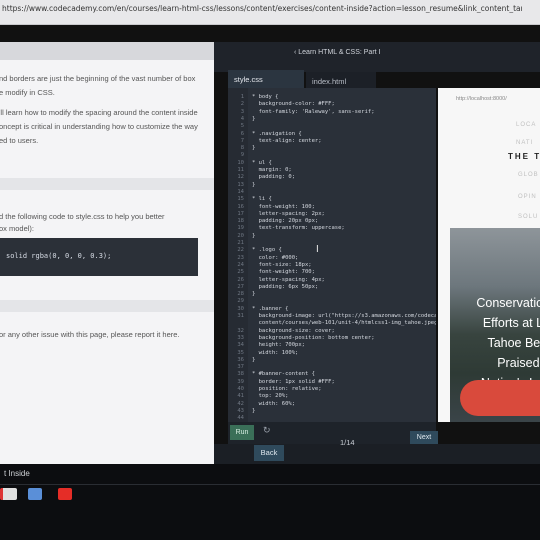  What do you see at coordinates (17, 228) in the screenshot?
I see `step-line: ox model):` at bounding box center [17, 228].